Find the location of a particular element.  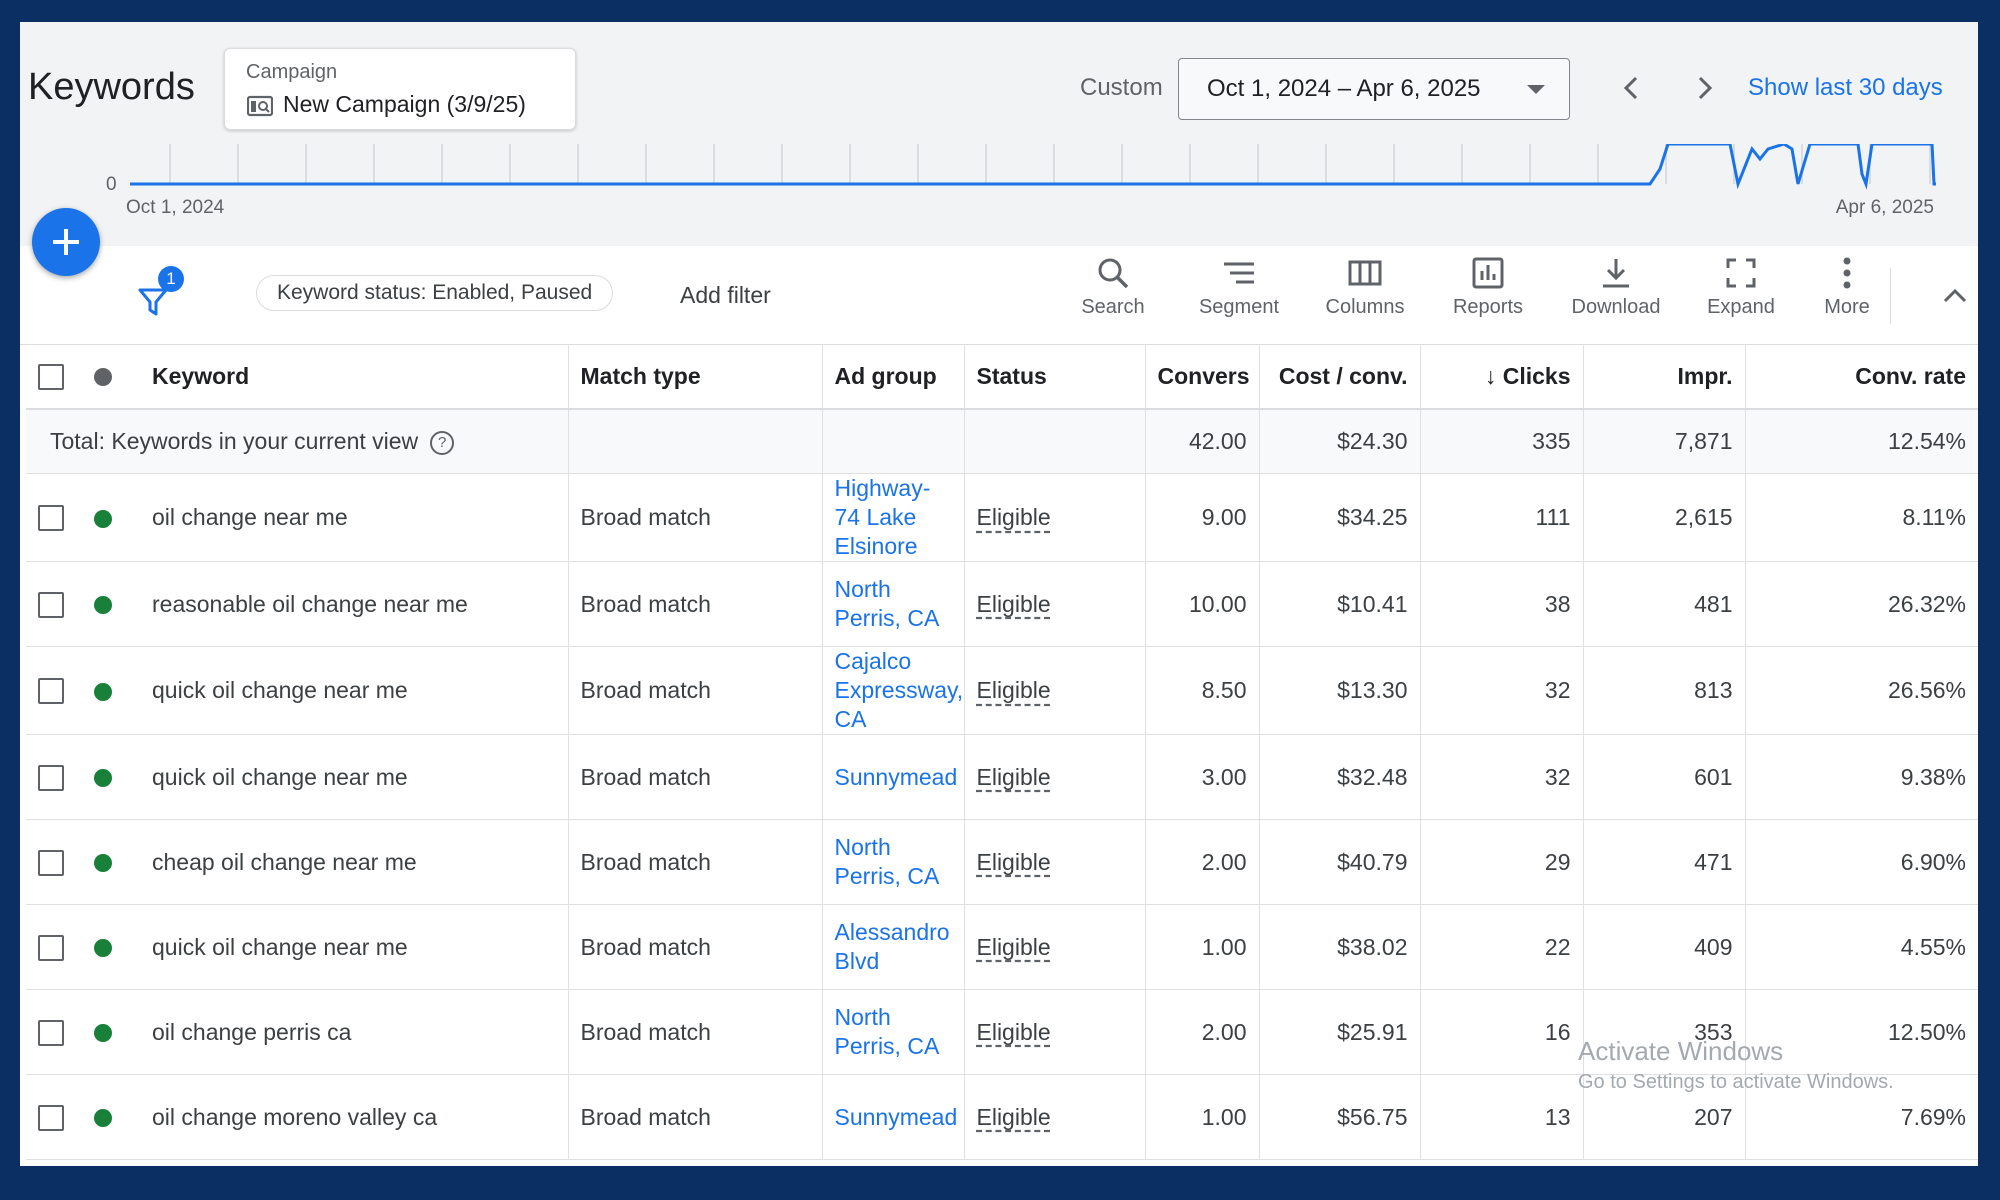

help-icon: ? is located at coordinates (442, 442).